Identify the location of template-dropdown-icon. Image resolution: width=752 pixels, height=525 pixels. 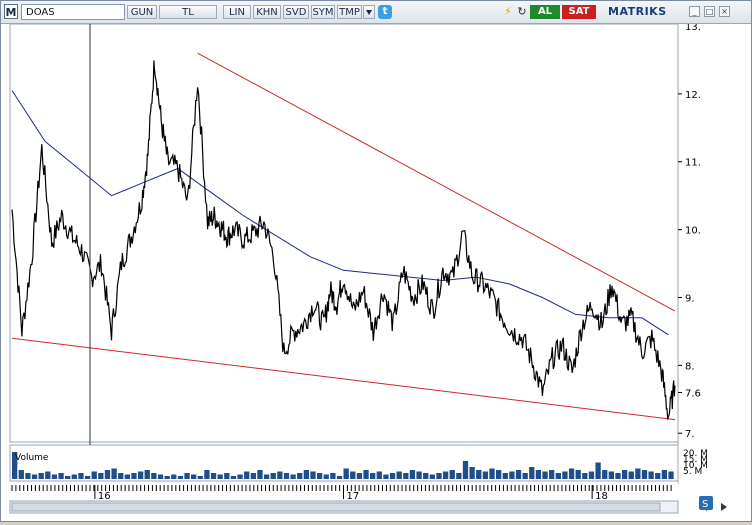
(369, 12).